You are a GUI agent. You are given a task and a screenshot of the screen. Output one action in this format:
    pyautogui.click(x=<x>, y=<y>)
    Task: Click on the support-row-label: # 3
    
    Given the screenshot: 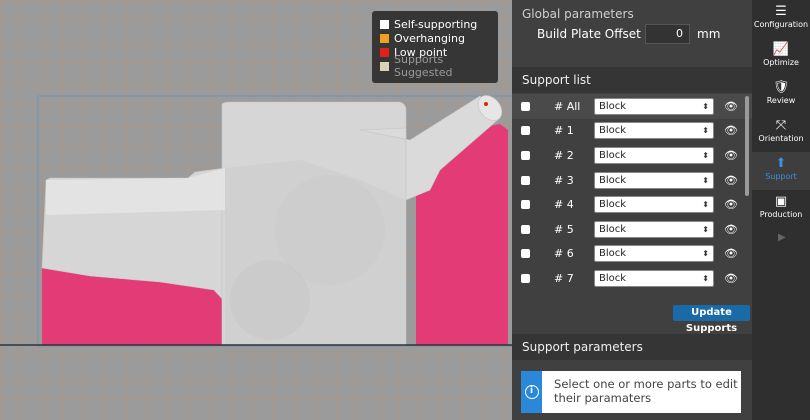 What is the action you would take?
    pyautogui.click(x=564, y=180)
    